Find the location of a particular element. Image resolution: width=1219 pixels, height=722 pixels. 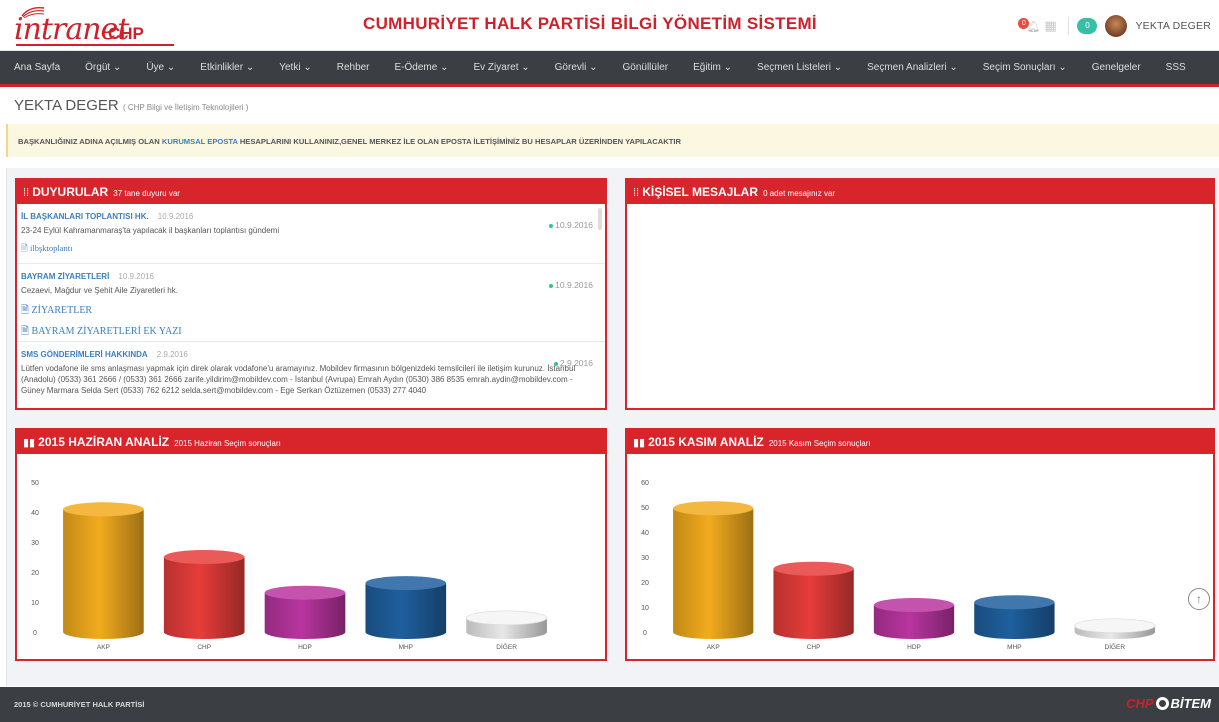

nav-item-sss: SSS is located at coordinates (1176, 67).